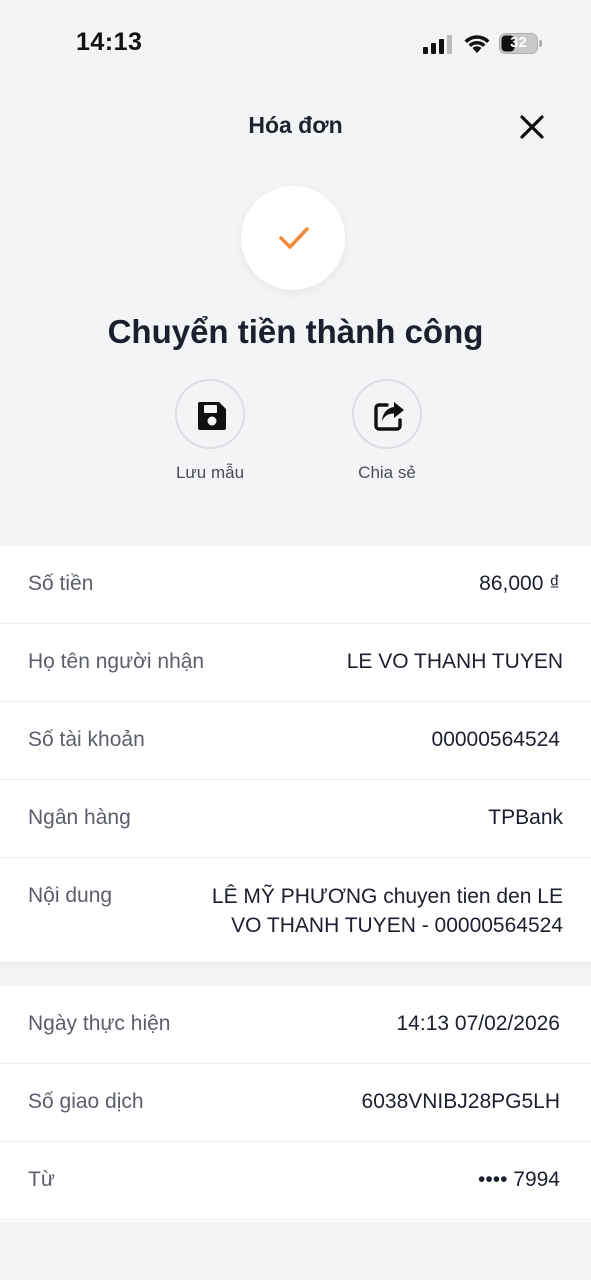 The image size is (591, 1280). Describe the element at coordinates (99, 1023) in the screenshot. I see `date-label: Ngày thực hiện` at that location.